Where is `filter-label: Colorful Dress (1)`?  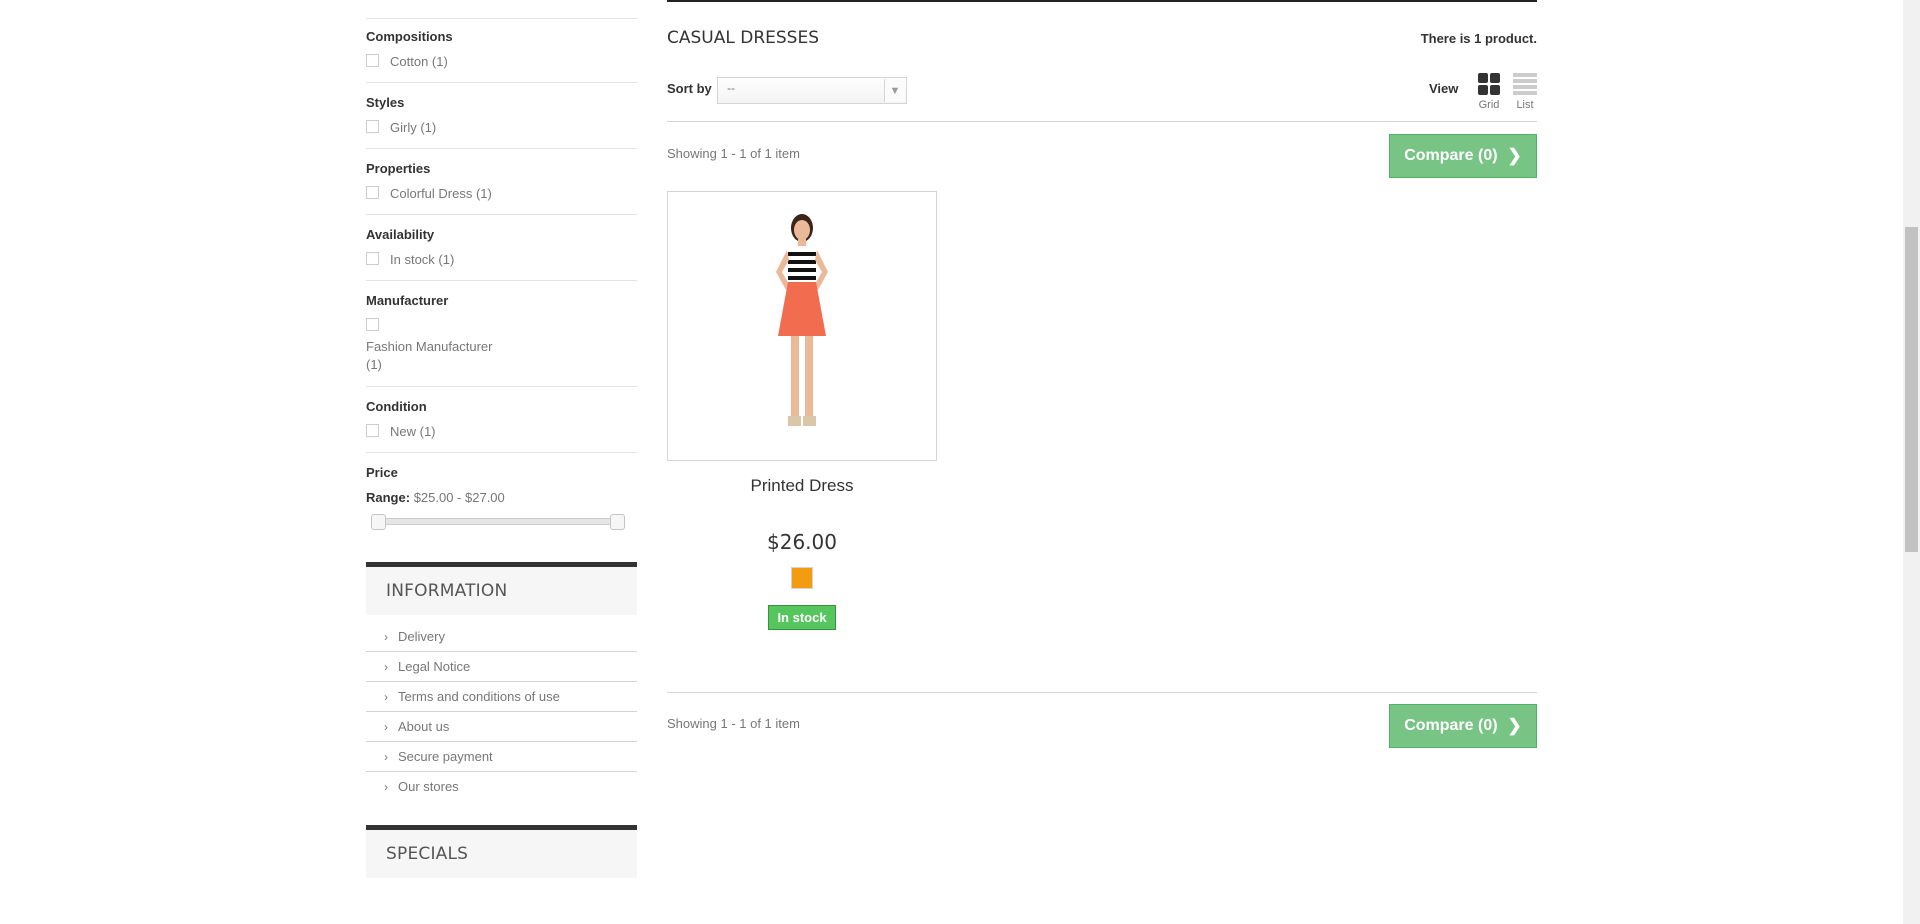
filter-label: Colorful Dress (1) is located at coordinates (441, 193).